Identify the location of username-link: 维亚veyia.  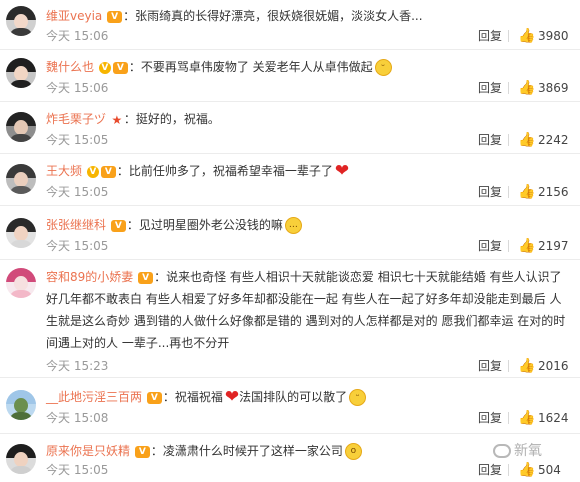
(74, 16).